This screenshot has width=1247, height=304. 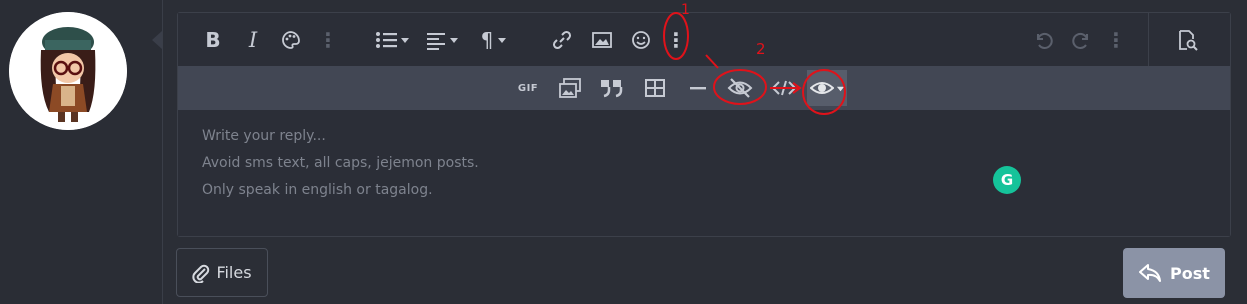 I want to click on horizontal-rule-button, so click(x=698, y=88).